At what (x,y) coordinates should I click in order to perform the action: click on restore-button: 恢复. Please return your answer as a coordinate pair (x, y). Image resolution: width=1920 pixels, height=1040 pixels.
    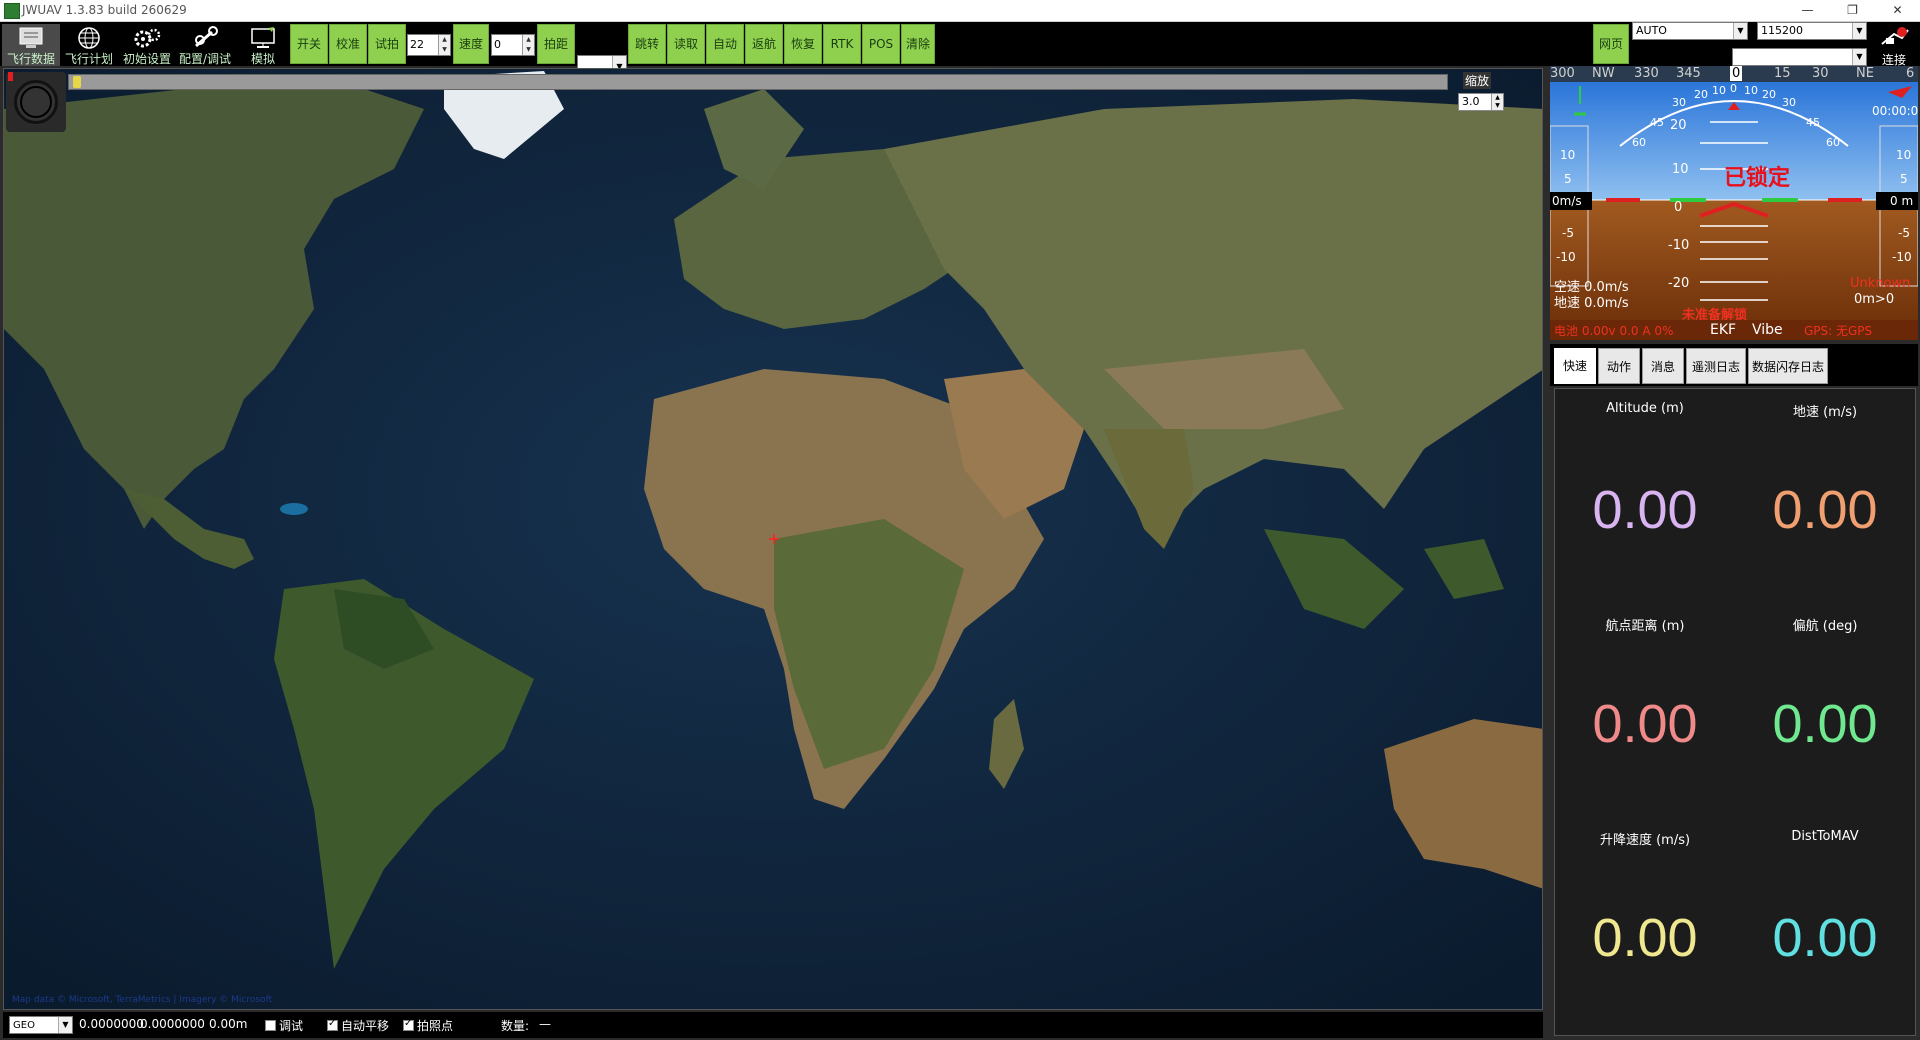
    Looking at the image, I should click on (803, 44).